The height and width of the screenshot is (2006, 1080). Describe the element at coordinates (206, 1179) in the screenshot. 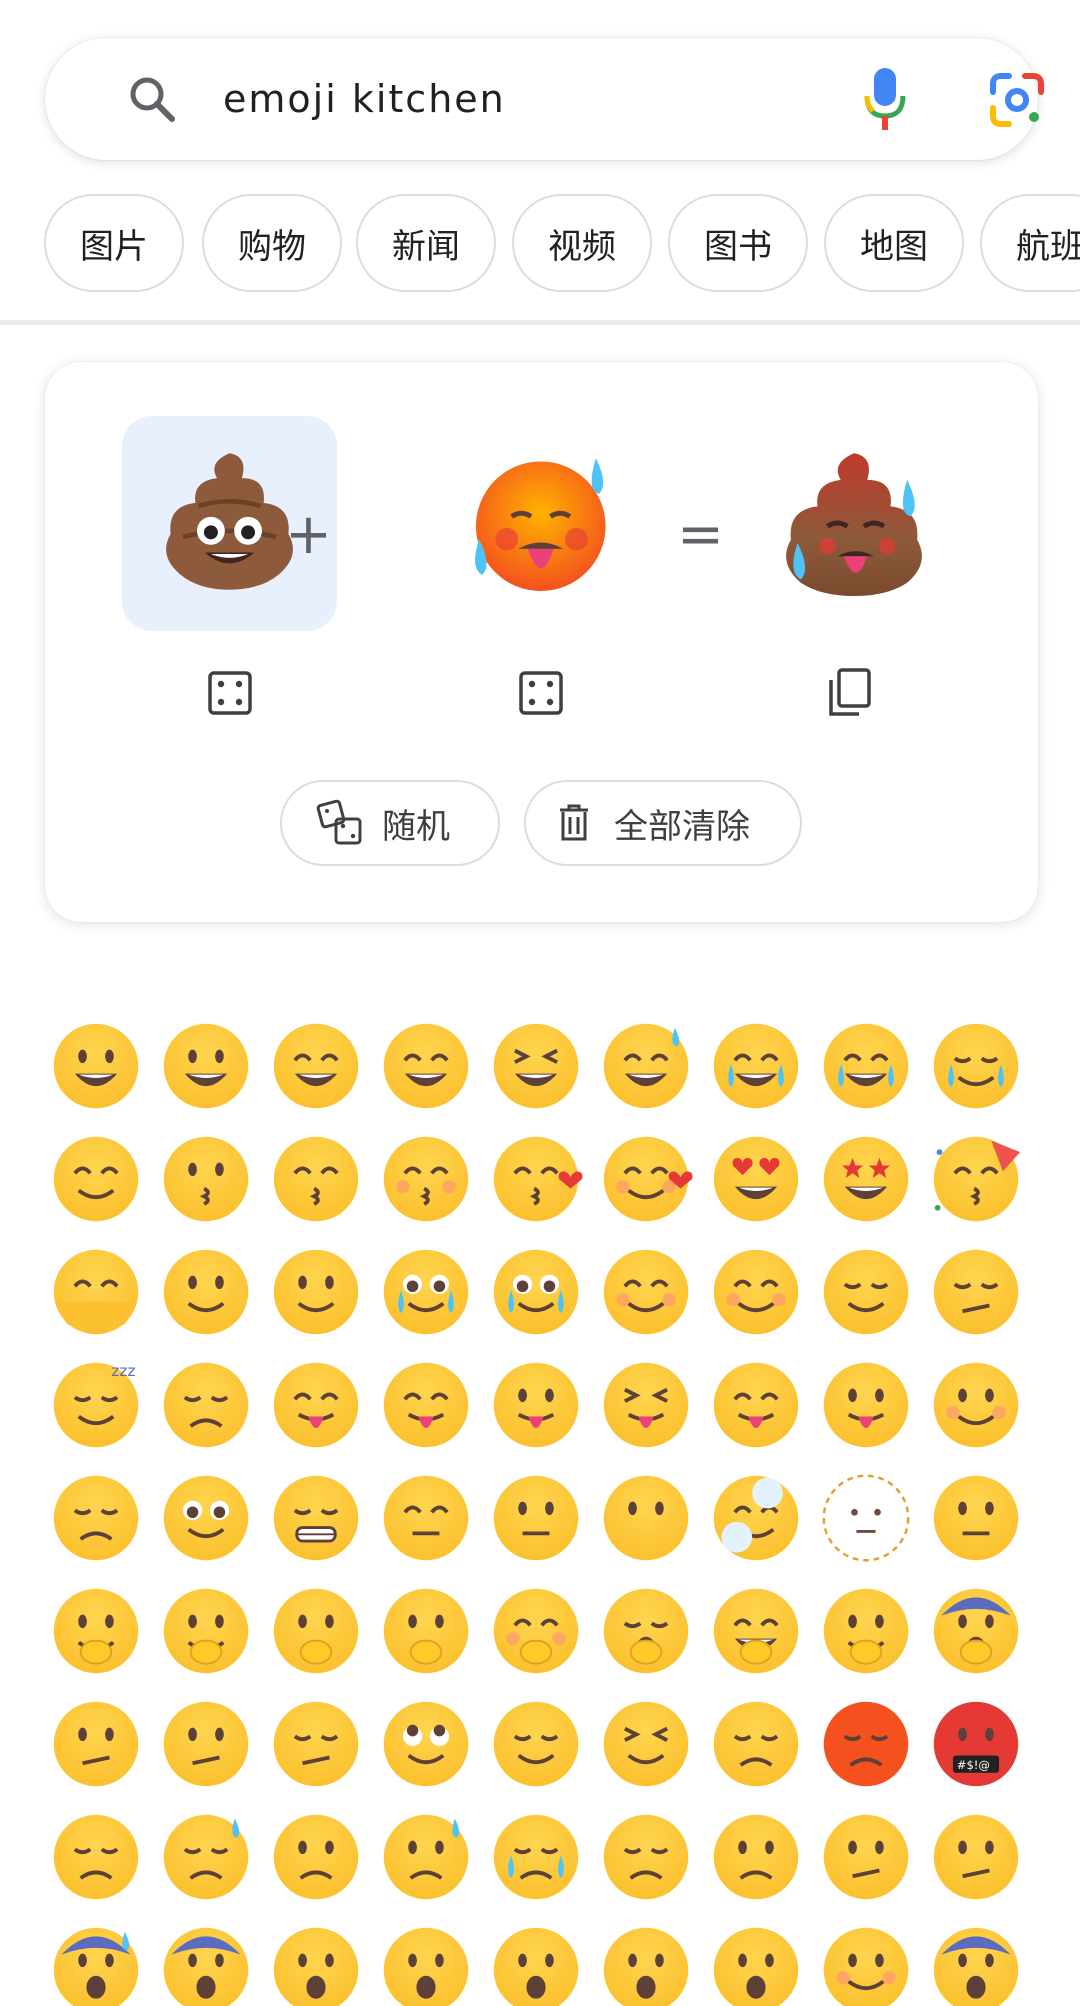

I see `kissing-emoji-icon` at that location.